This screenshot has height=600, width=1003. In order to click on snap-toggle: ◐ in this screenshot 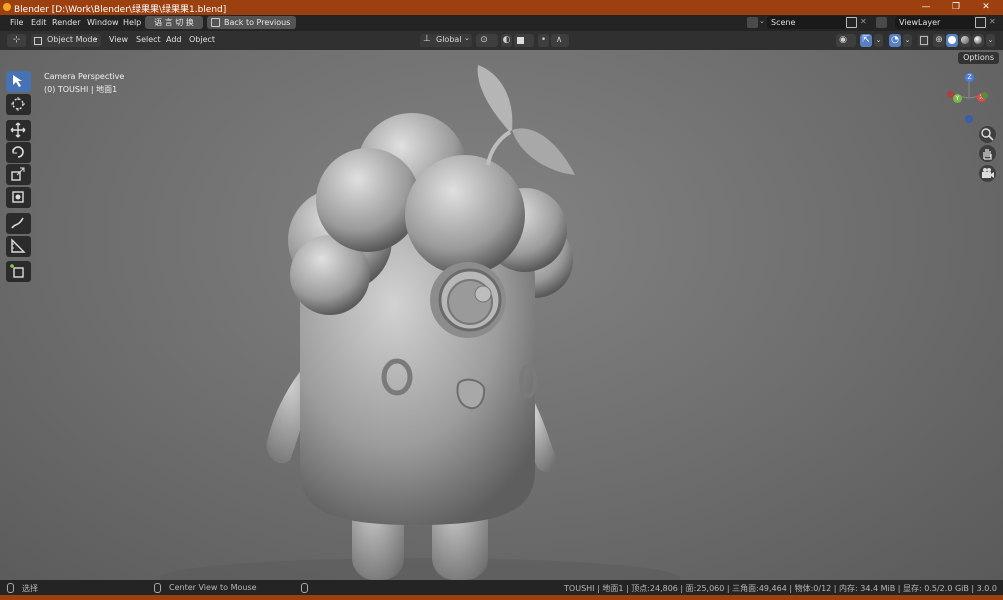, I will do `click(506, 40)`.